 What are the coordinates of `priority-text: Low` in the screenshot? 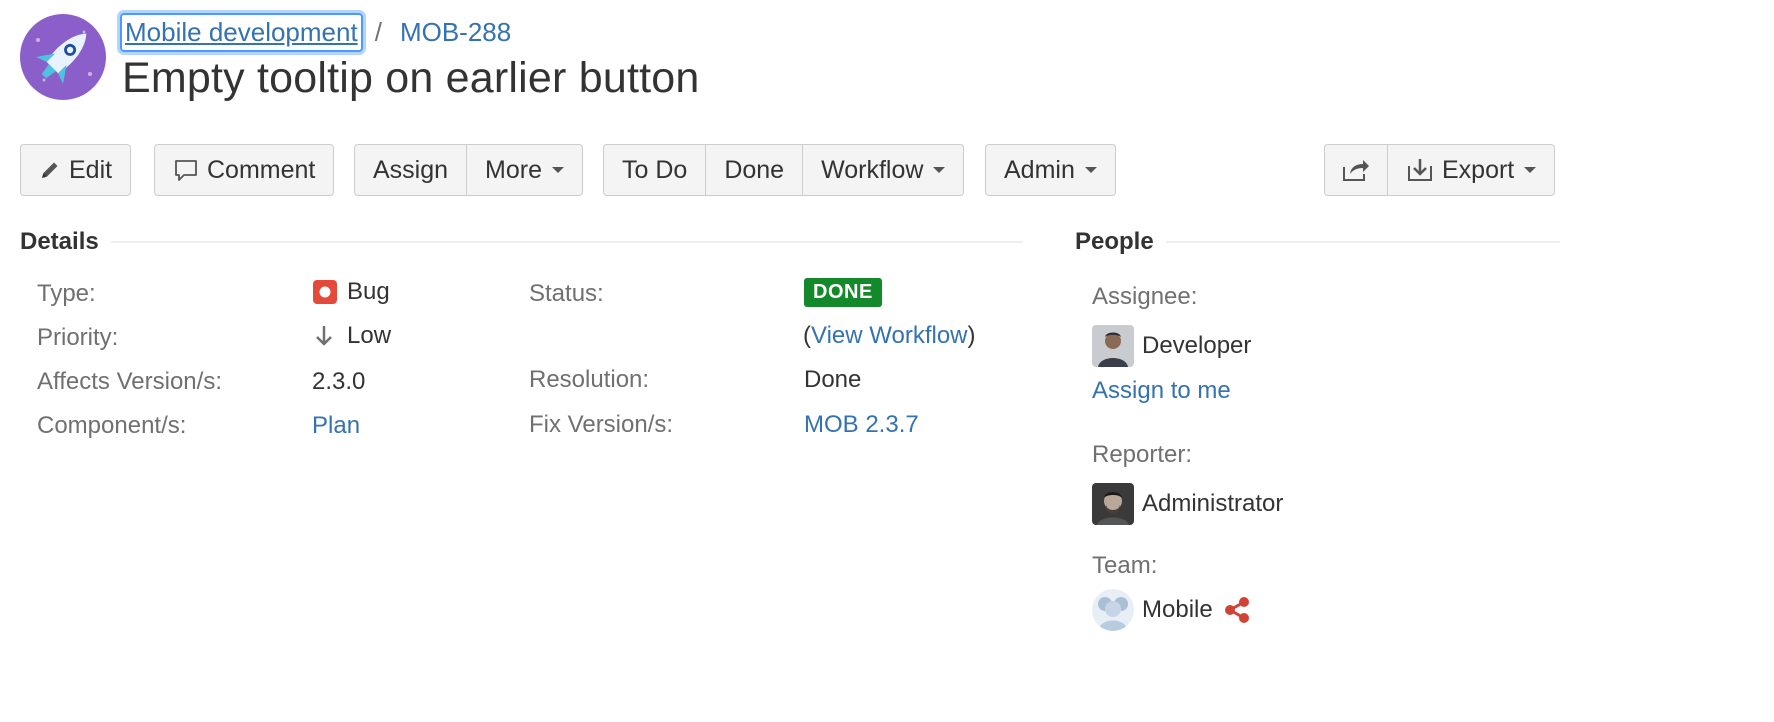 It's located at (369, 335).